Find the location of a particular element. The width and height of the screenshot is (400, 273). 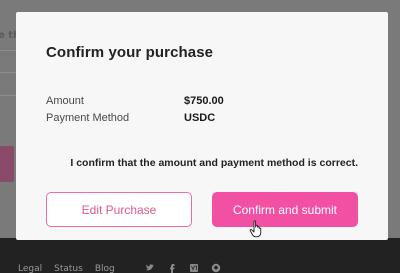

footer-link-status: Status is located at coordinates (68, 268).